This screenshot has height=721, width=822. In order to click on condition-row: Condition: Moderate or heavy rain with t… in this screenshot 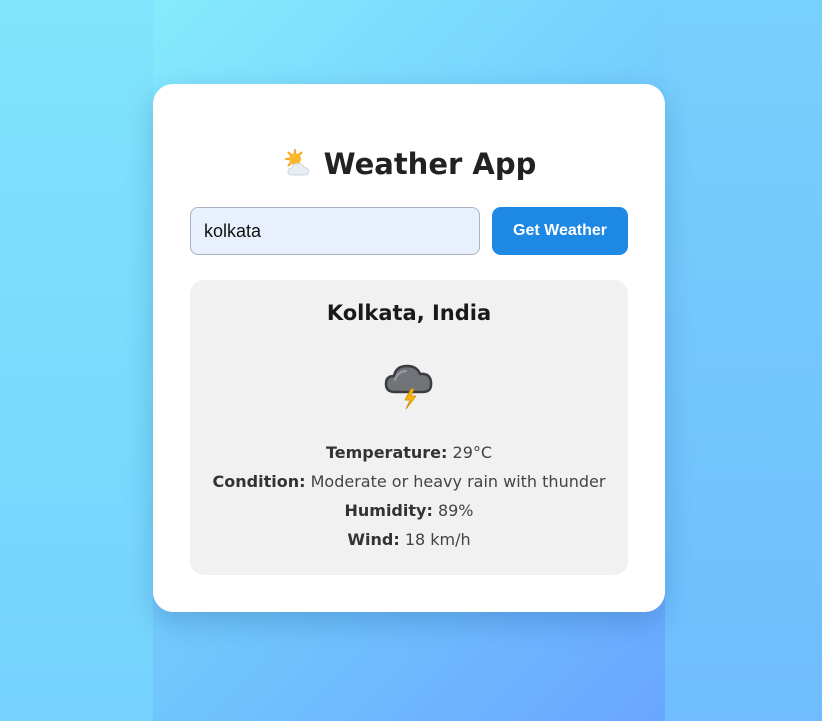, I will do `click(409, 481)`.